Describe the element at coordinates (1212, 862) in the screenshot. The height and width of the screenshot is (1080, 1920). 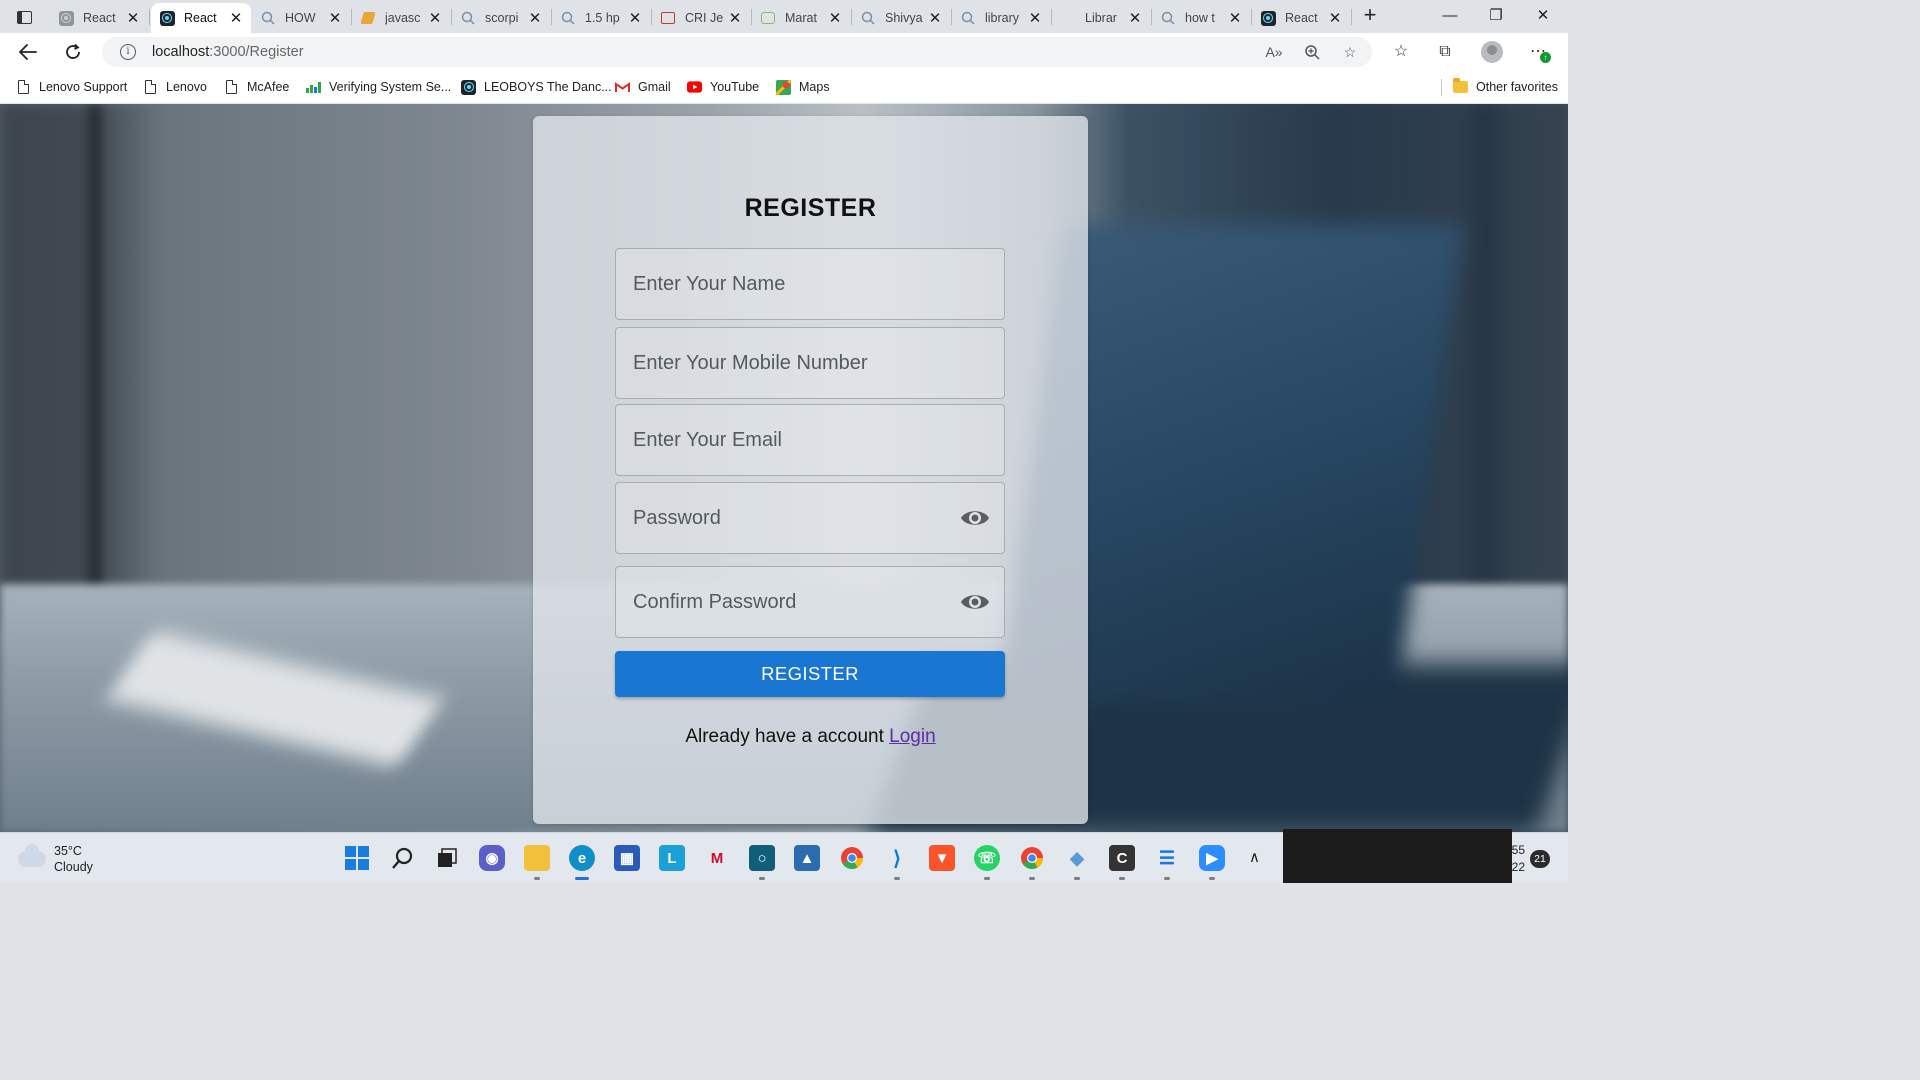
I see `zoom-meetings-icon: ▶` at that location.